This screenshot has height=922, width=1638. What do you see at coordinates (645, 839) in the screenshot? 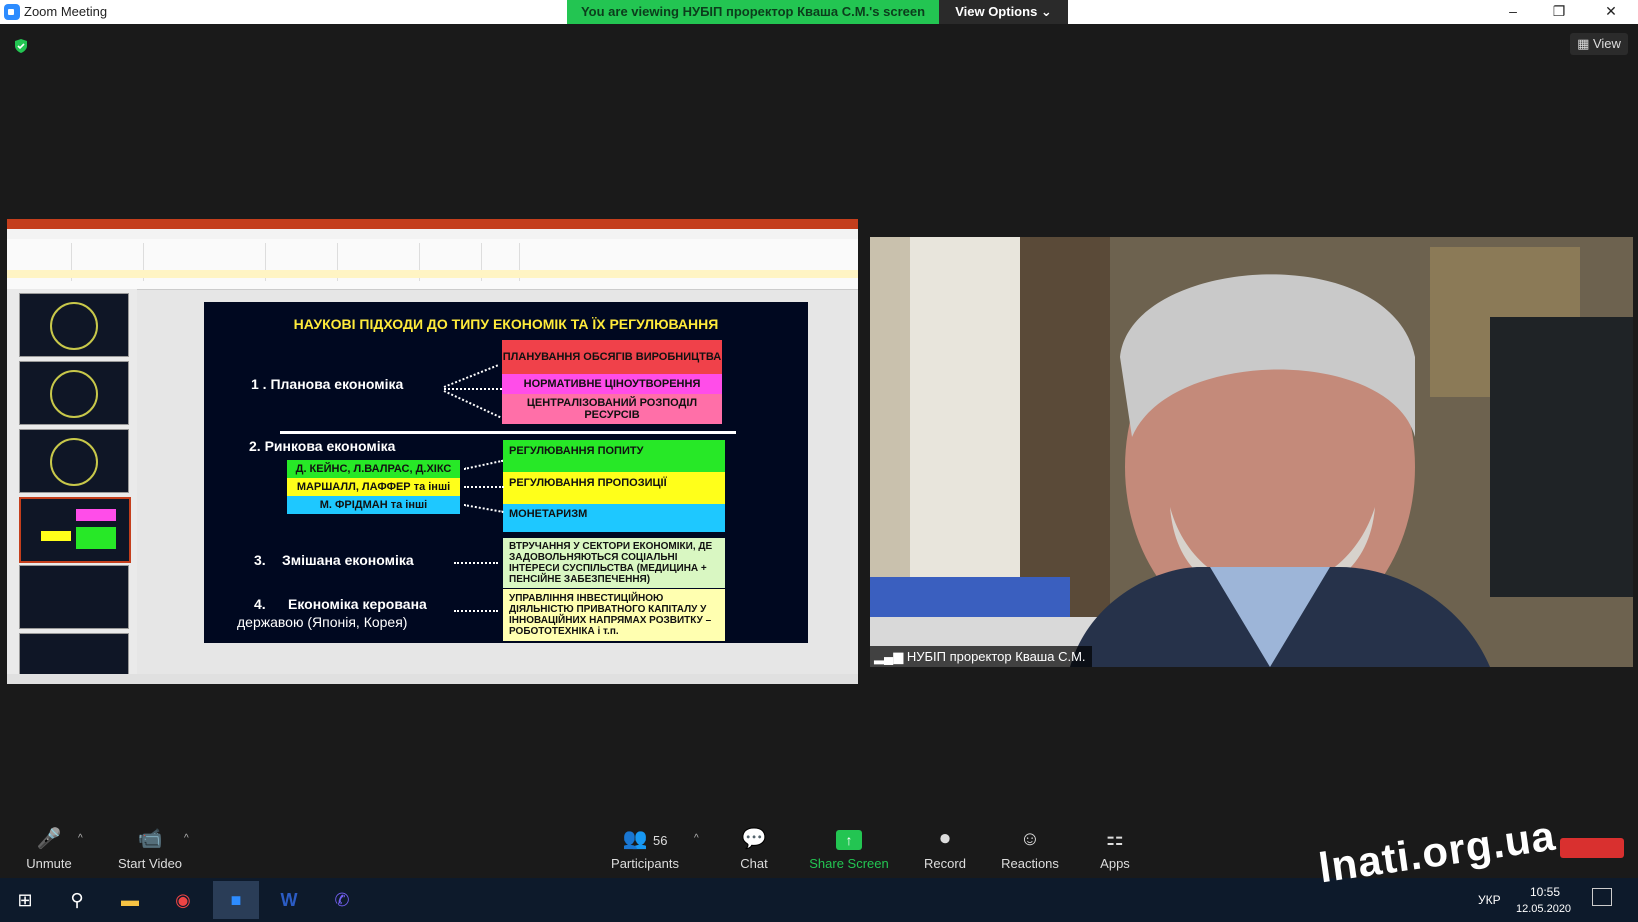
I see `participants-icon: 👥 56` at bounding box center [645, 839].